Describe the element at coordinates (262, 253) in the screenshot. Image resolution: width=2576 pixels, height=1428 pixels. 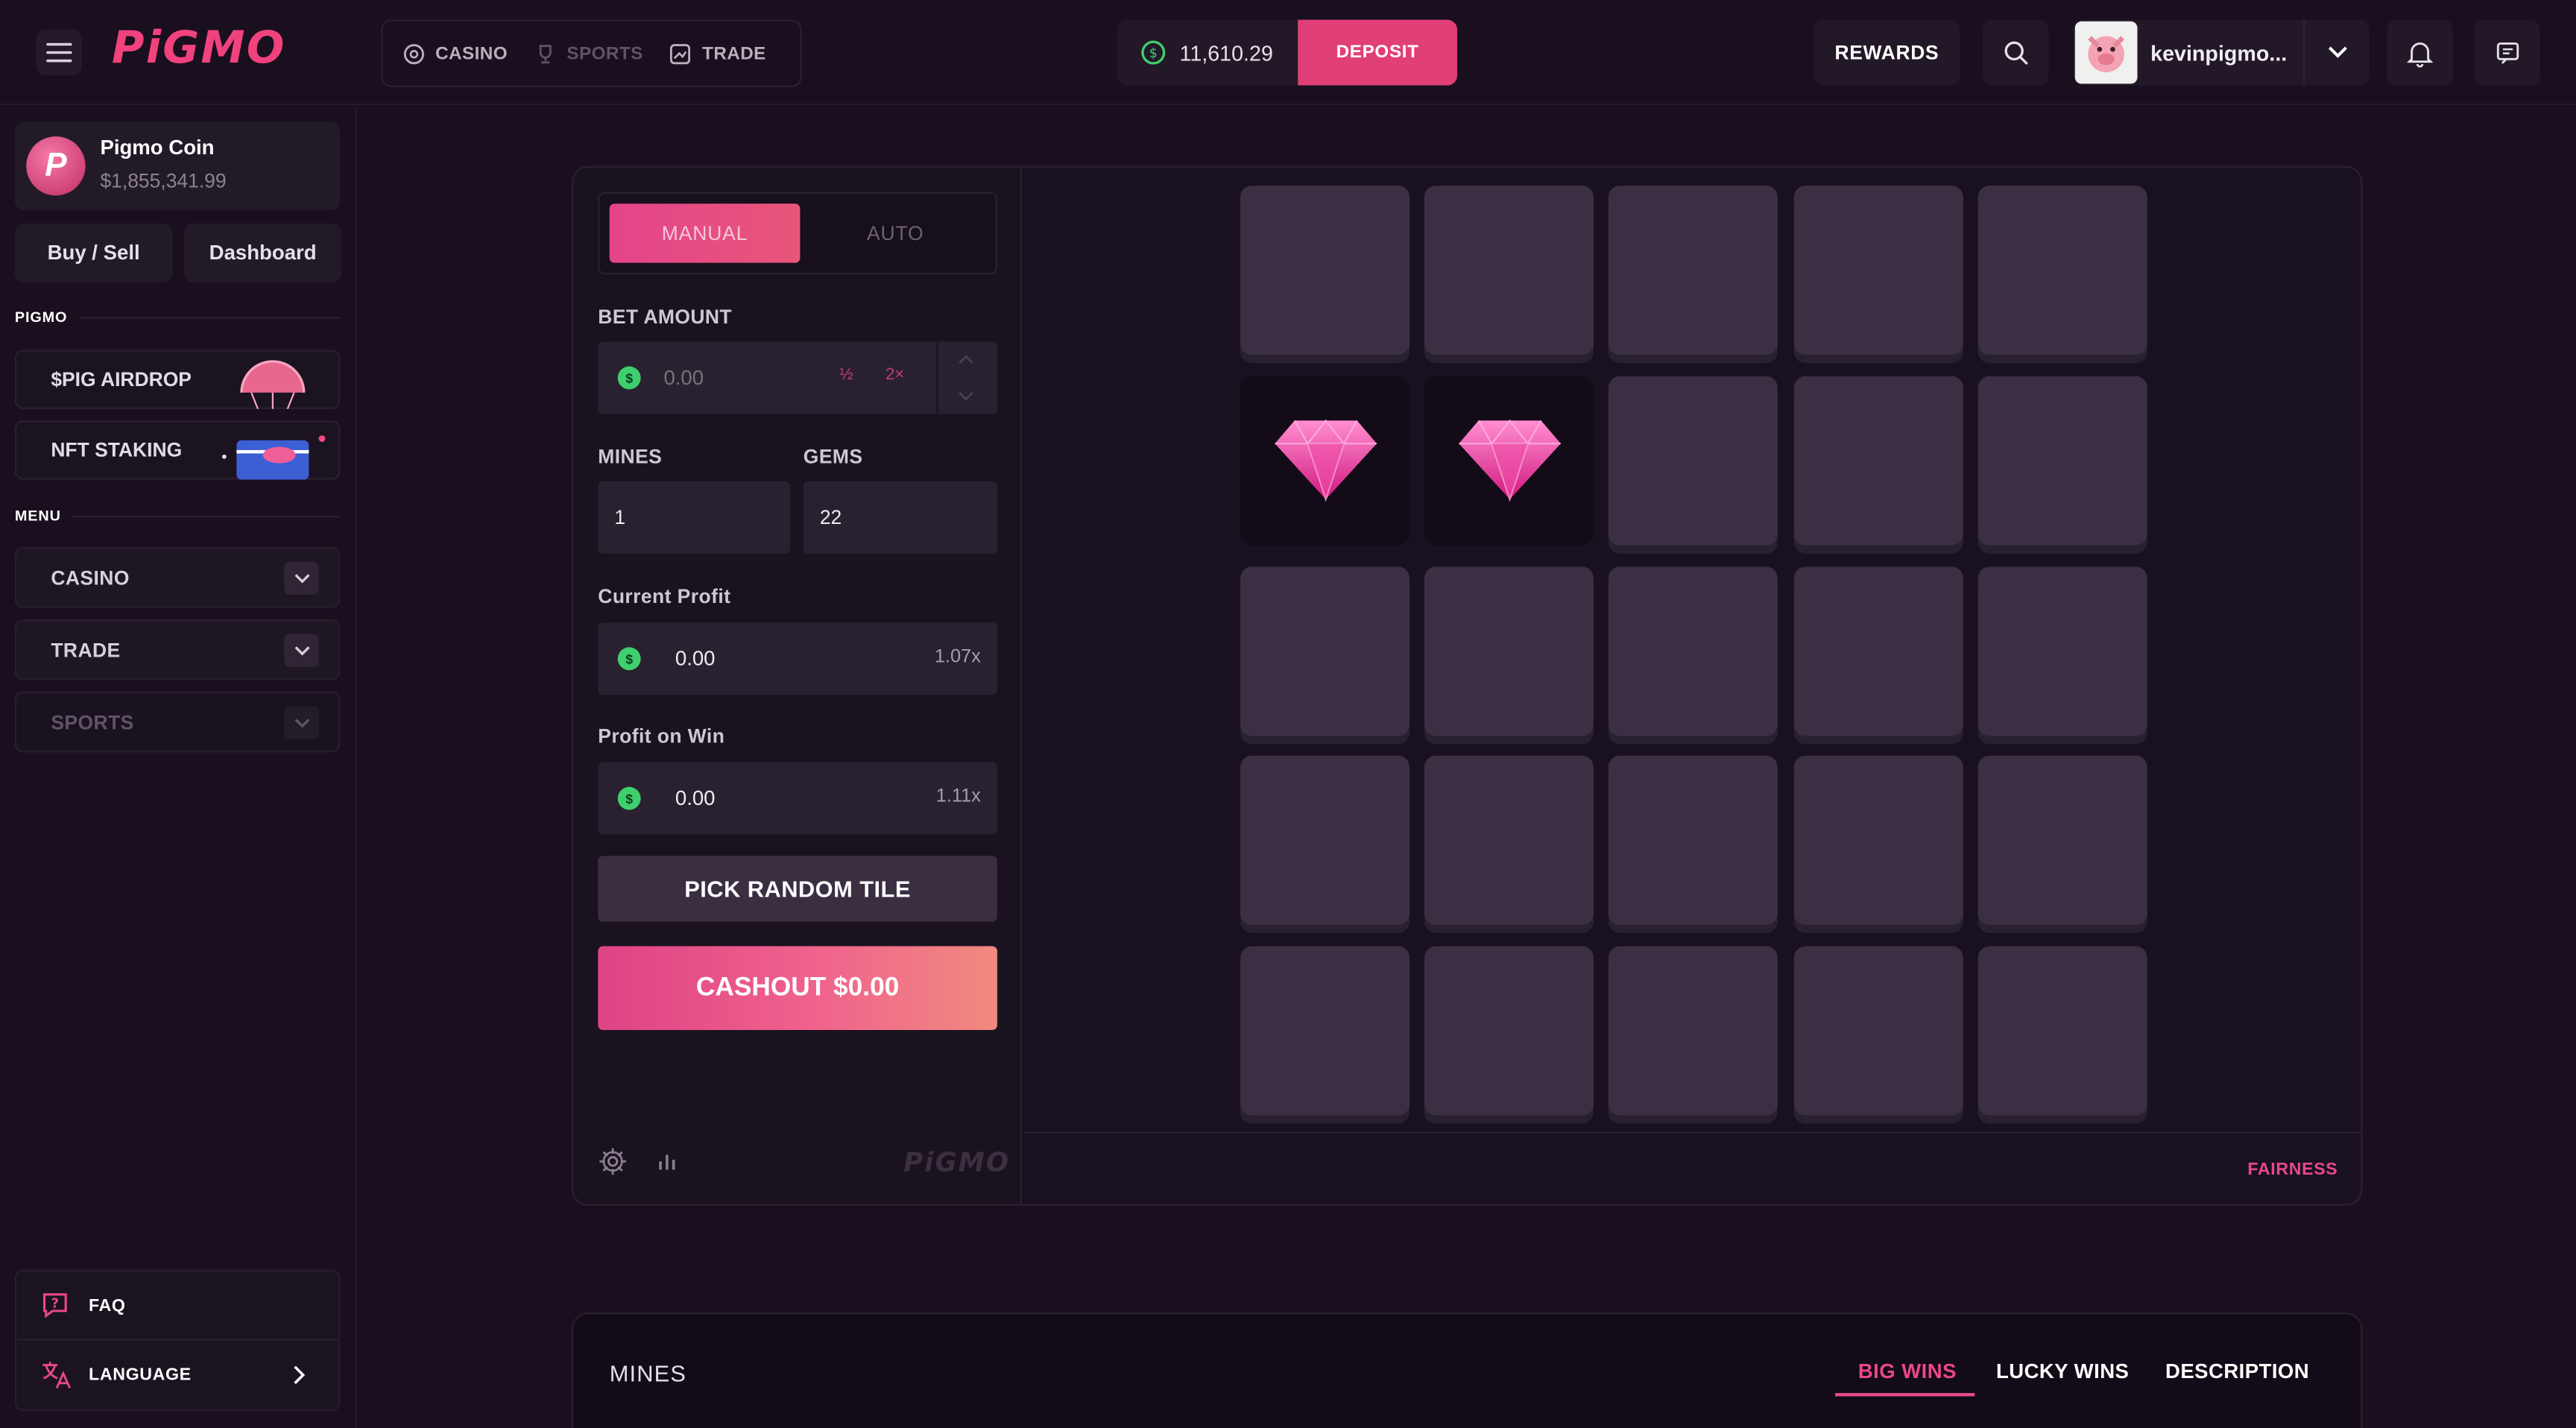
I see `dashboard-button: Dashboard` at that location.